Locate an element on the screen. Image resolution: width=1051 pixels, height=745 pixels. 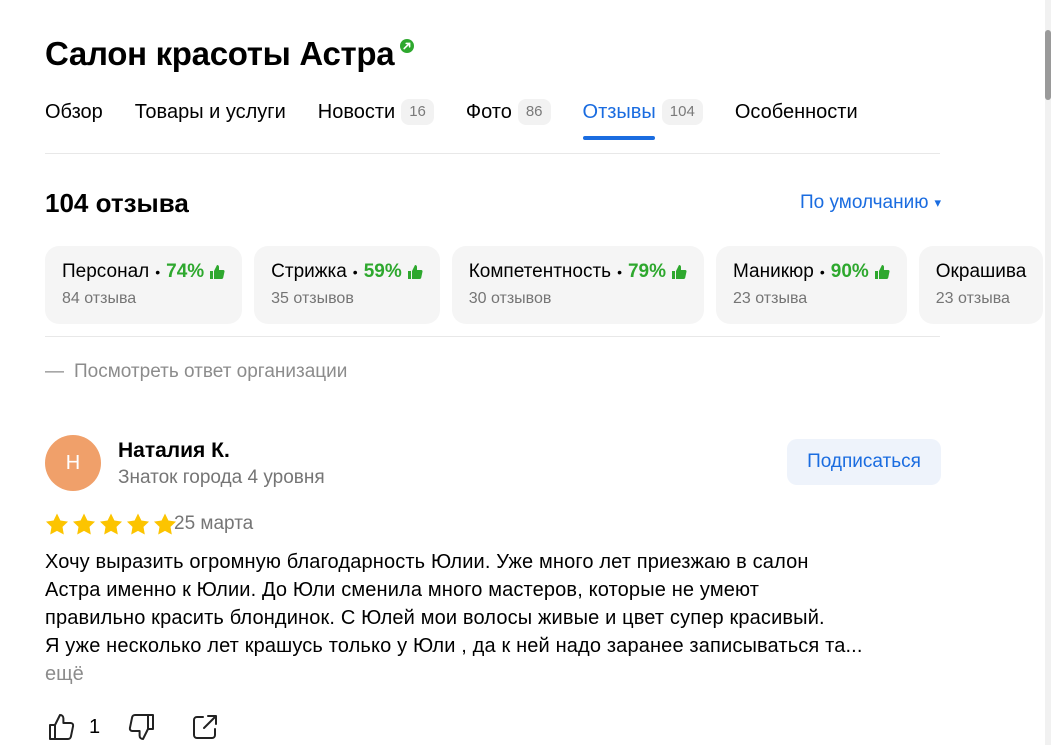
review-date: 25 марта is located at coordinates (214, 523).